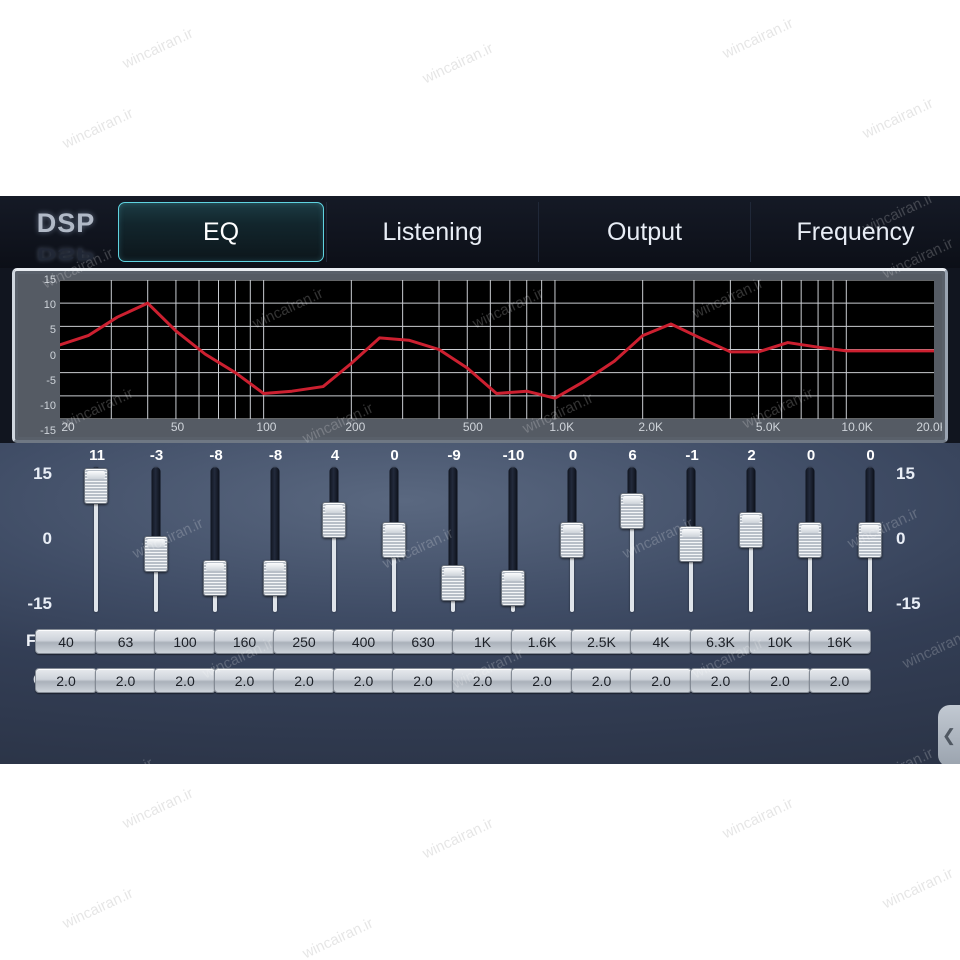  I want to click on graph-x-axis: 20 50 100 200 500 1.0K 2.0K 5.0K 10.0K 20.0K, so click(480, 428).